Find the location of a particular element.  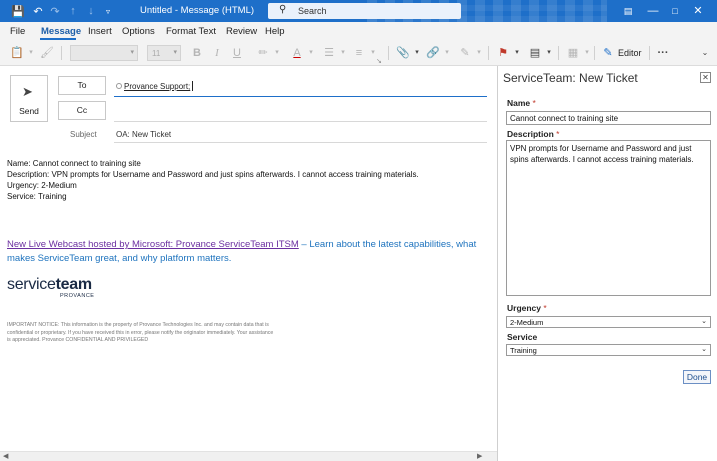

to-field: Provance Support; is located at coordinates (155, 86).